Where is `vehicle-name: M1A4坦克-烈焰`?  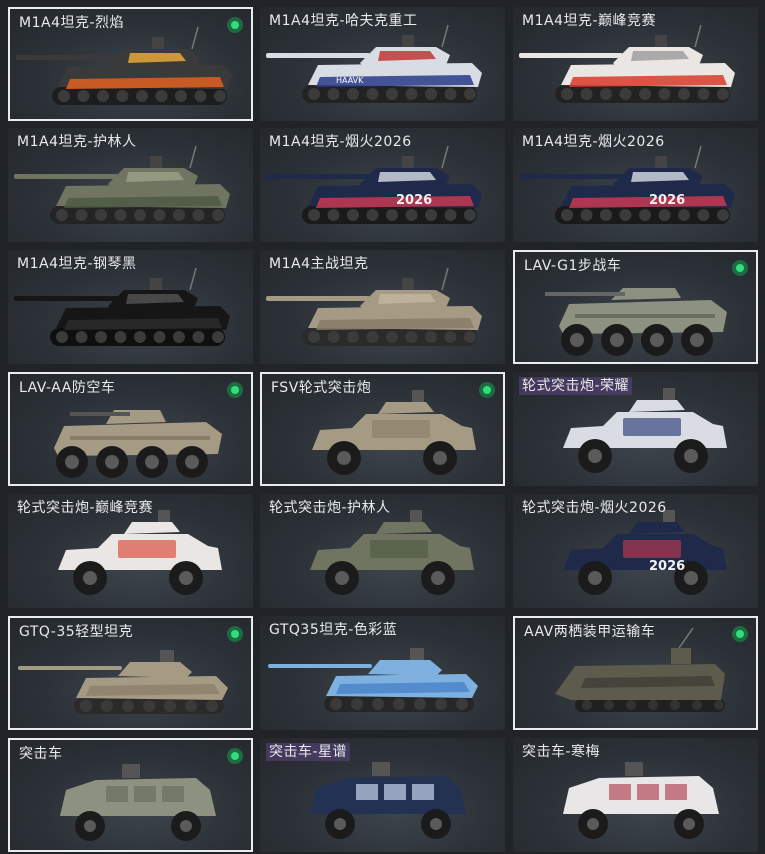
vehicle-name: M1A4坦克-烈焰 is located at coordinates (72, 23).